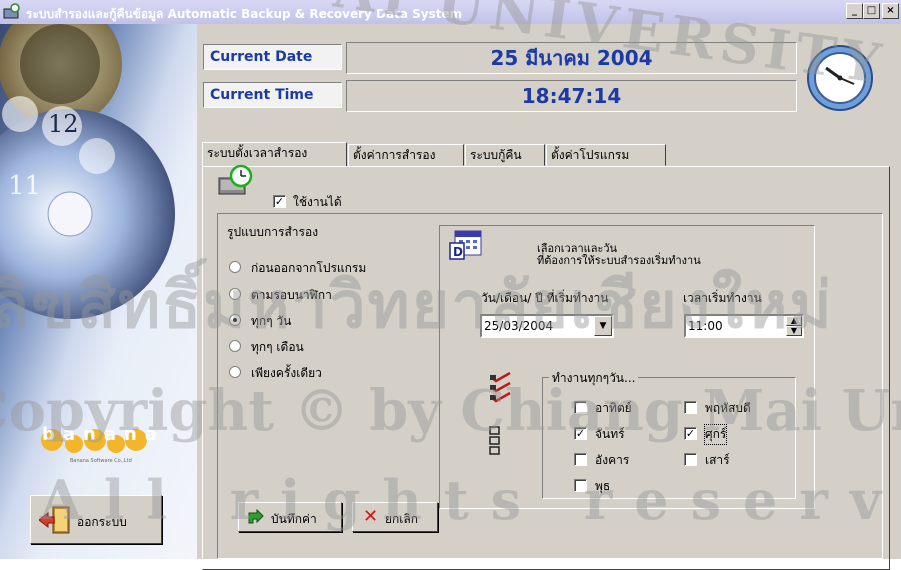 Image resolution: width=901 pixels, height=570 pixels. Describe the element at coordinates (235, 346) in the screenshot. I see `radio-monthly` at that location.